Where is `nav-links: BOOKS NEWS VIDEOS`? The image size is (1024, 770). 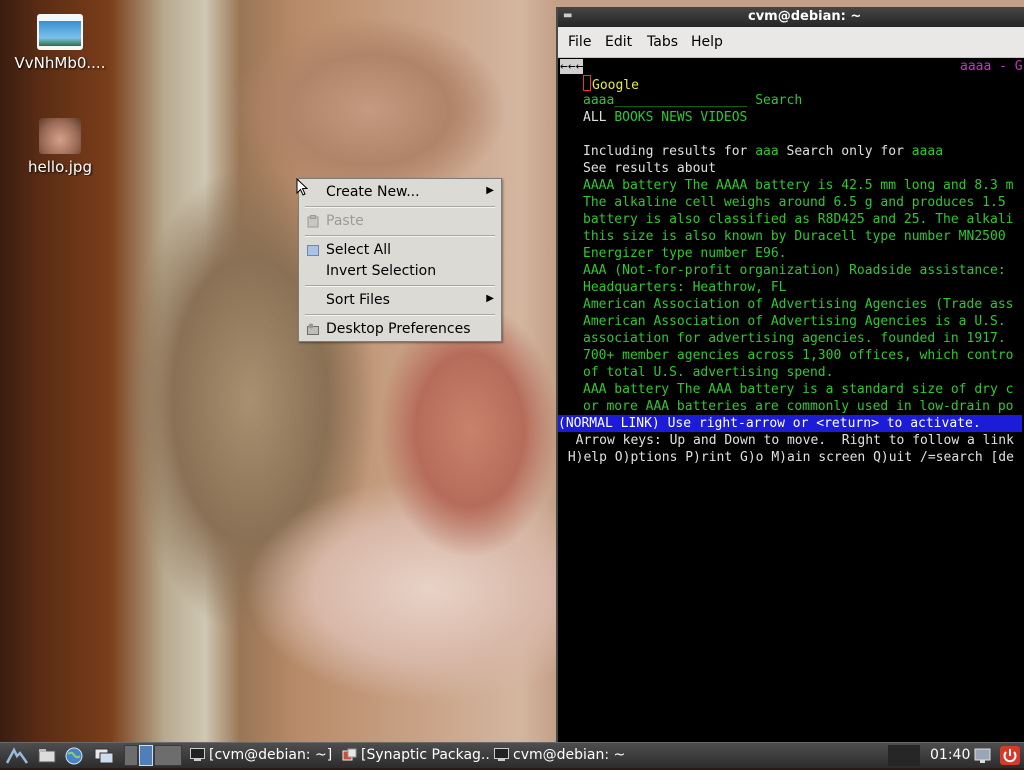
nav-links: BOOKS NEWS VIDEOS is located at coordinates (680, 117).